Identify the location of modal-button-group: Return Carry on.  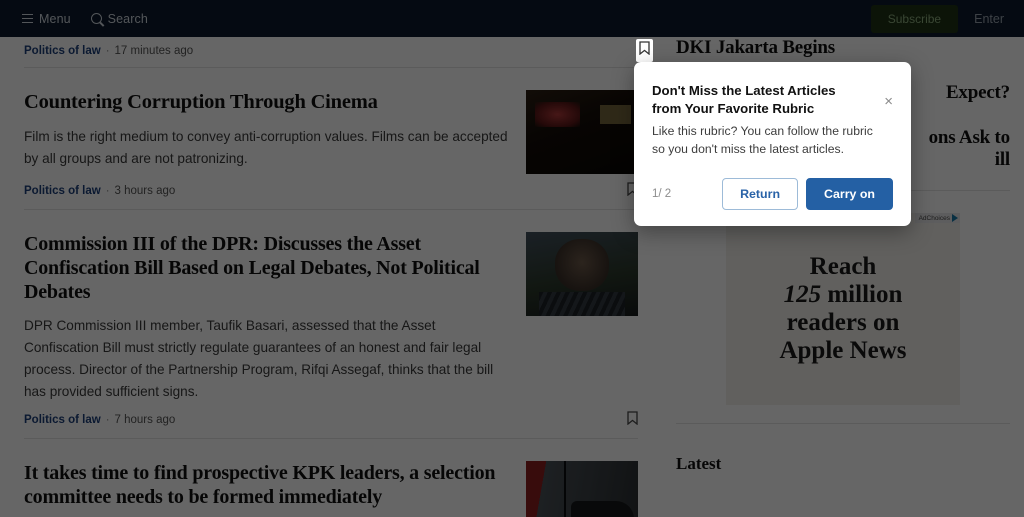
(807, 193).